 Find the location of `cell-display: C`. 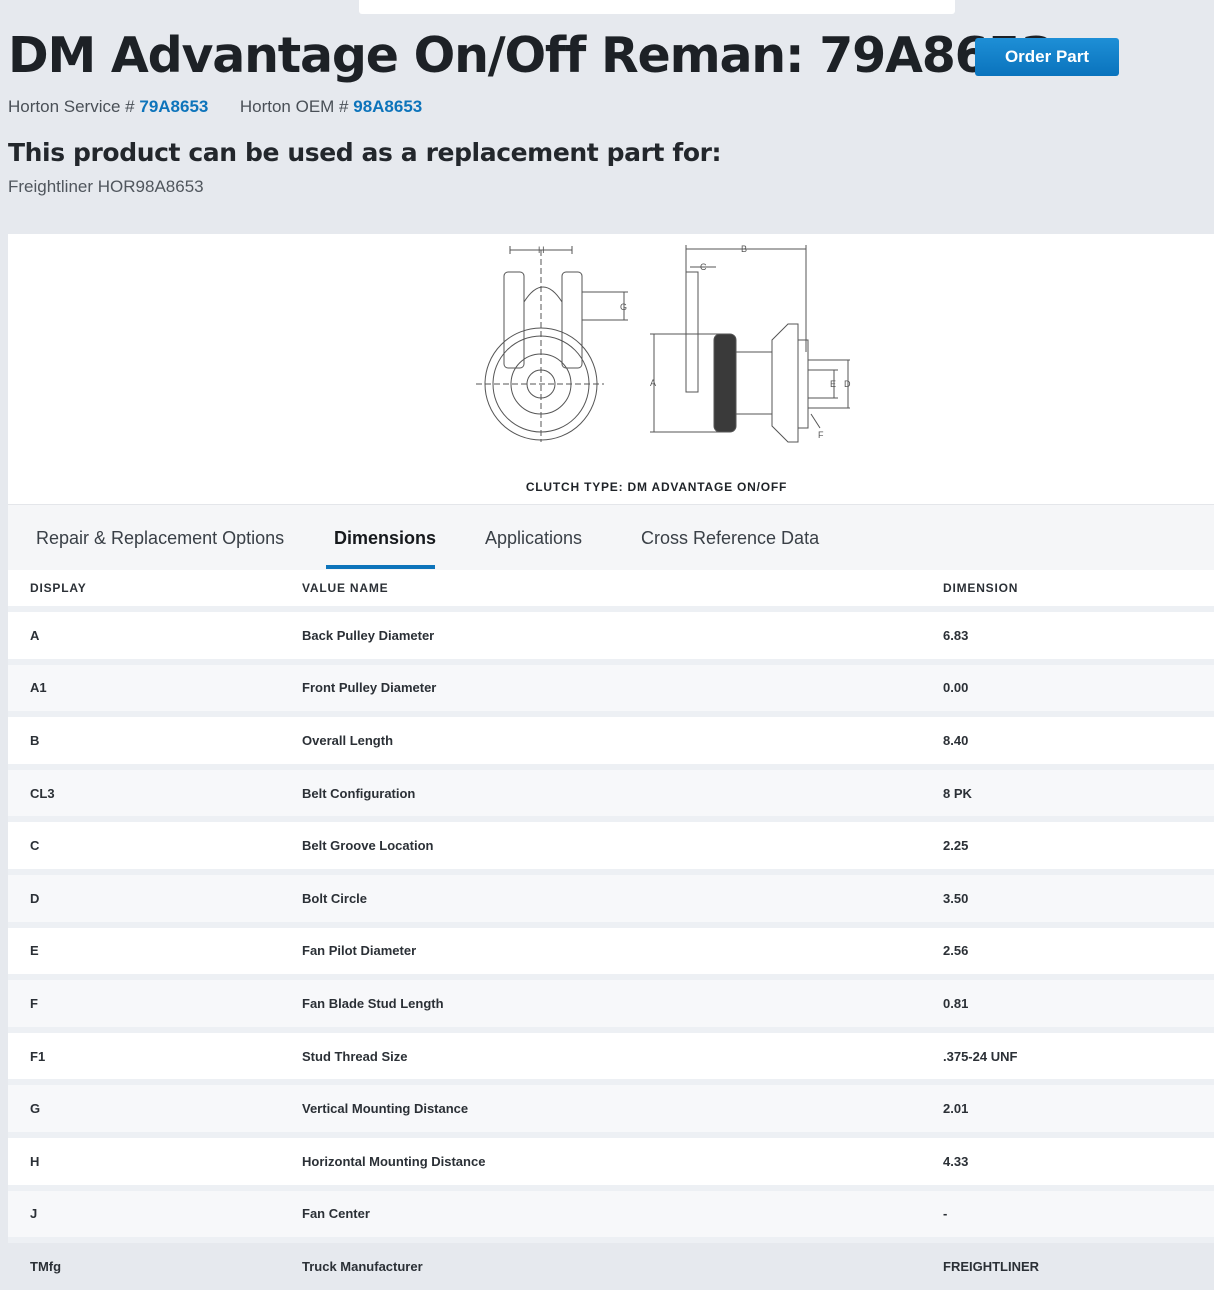

cell-display: C is located at coordinates (155, 844).